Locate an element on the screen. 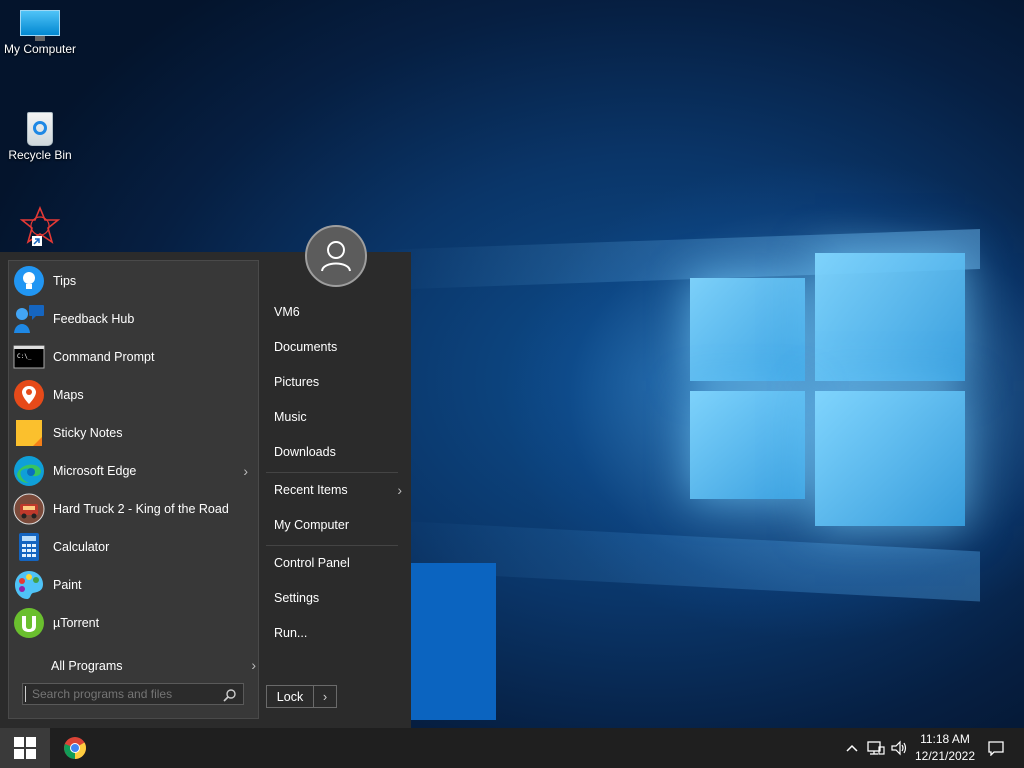  start-right-item-settings: Settings is located at coordinates (338, 598).